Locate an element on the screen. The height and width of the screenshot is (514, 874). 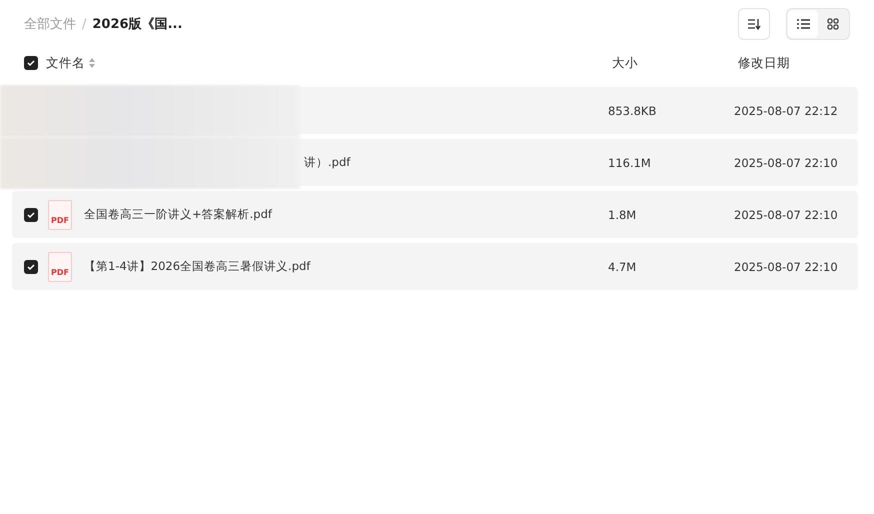
name-column-header: 文件名 is located at coordinates (65, 63).